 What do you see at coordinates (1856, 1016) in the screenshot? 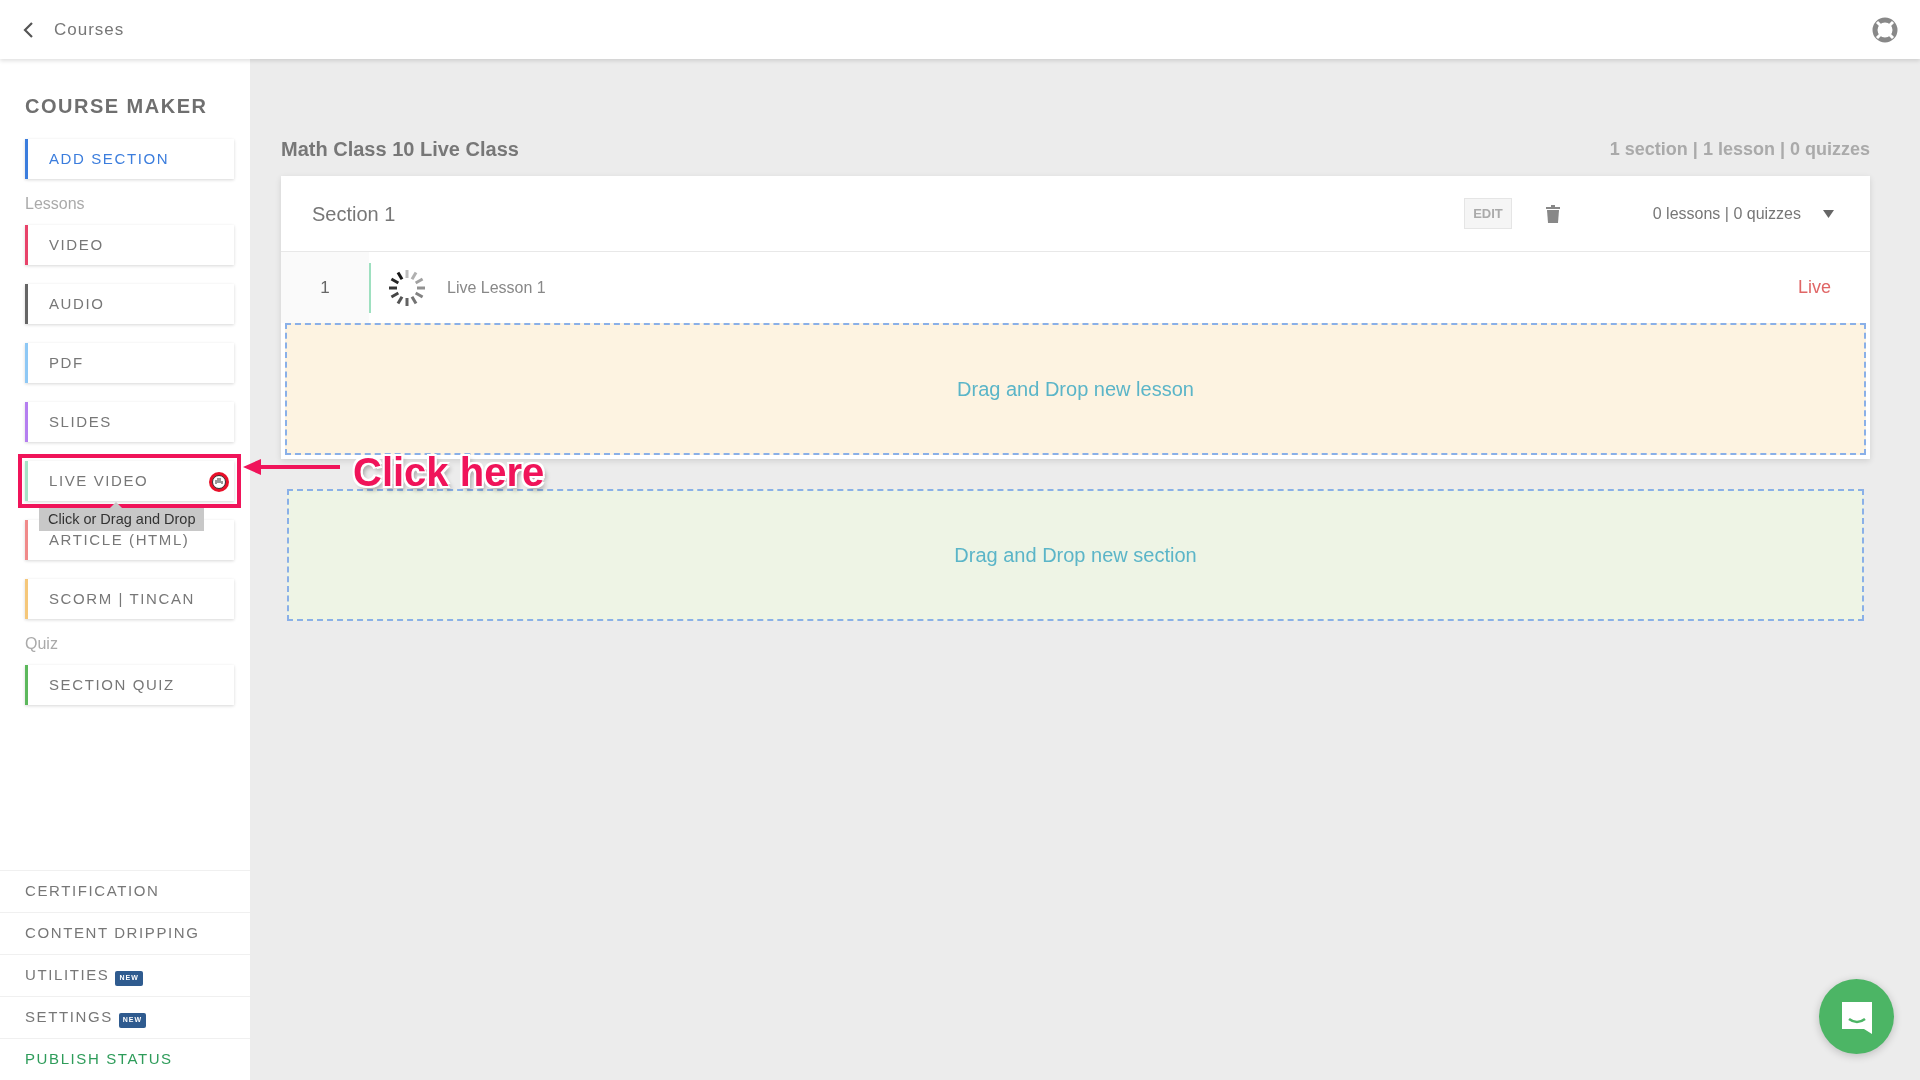
I see `chat-button` at bounding box center [1856, 1016].